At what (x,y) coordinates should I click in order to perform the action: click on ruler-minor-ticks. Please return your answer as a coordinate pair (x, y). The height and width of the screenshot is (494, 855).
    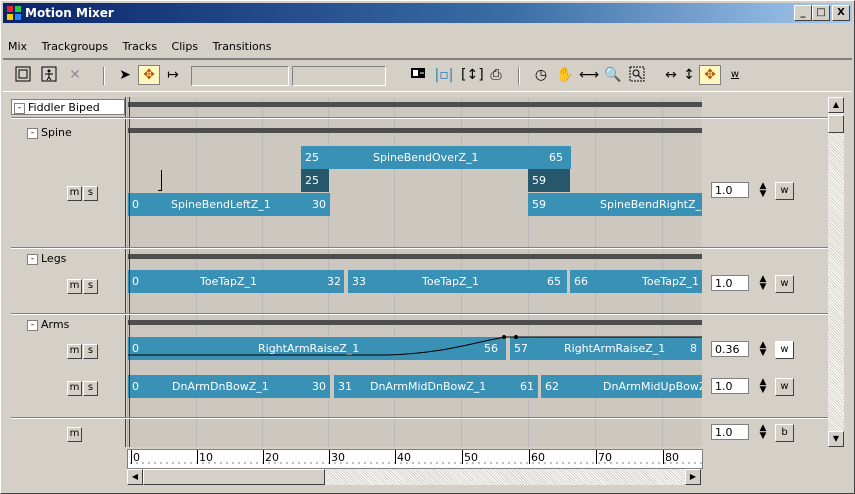
    Looking at the image, I should click on (415, 463).